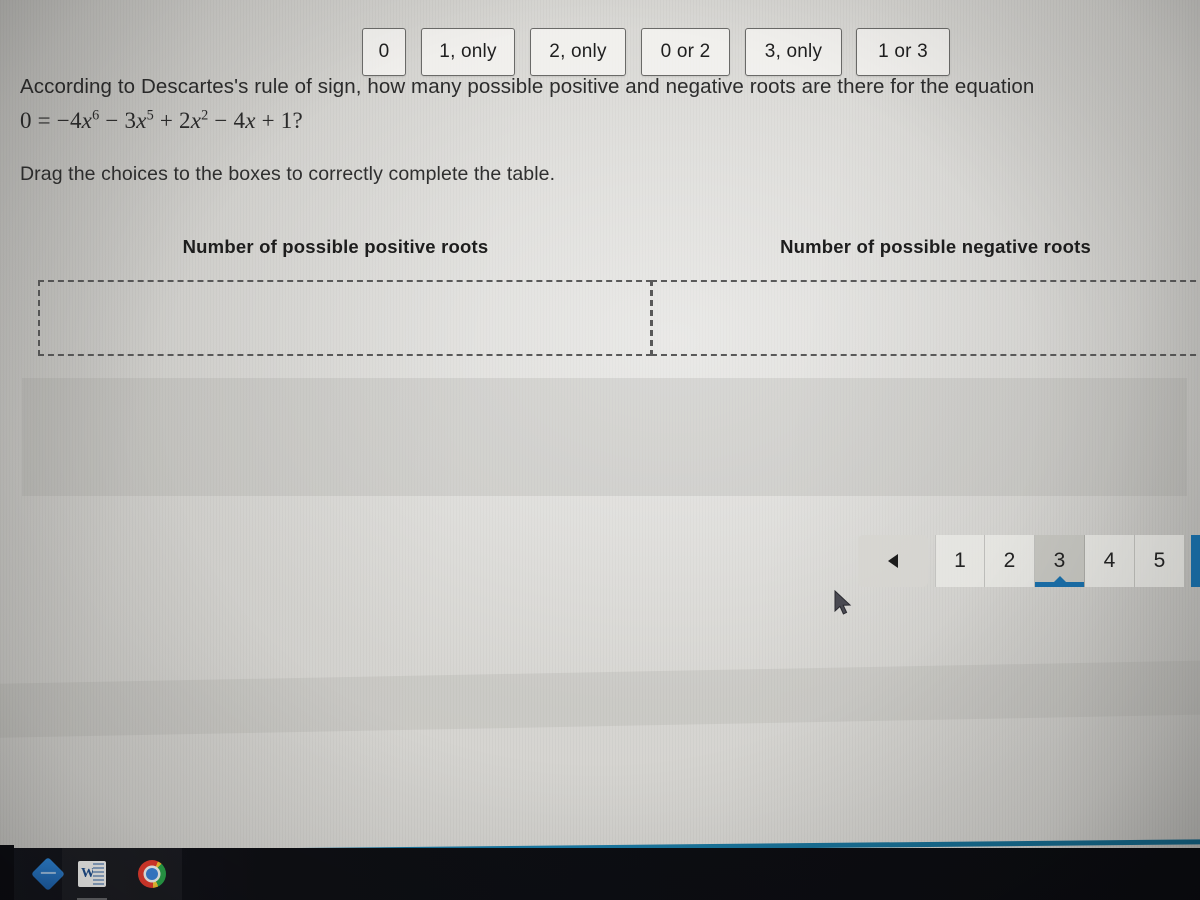 The width and height of the screenshot is (1200, 900). I want to click on taskbar-item-chrome, so click(152, 874).